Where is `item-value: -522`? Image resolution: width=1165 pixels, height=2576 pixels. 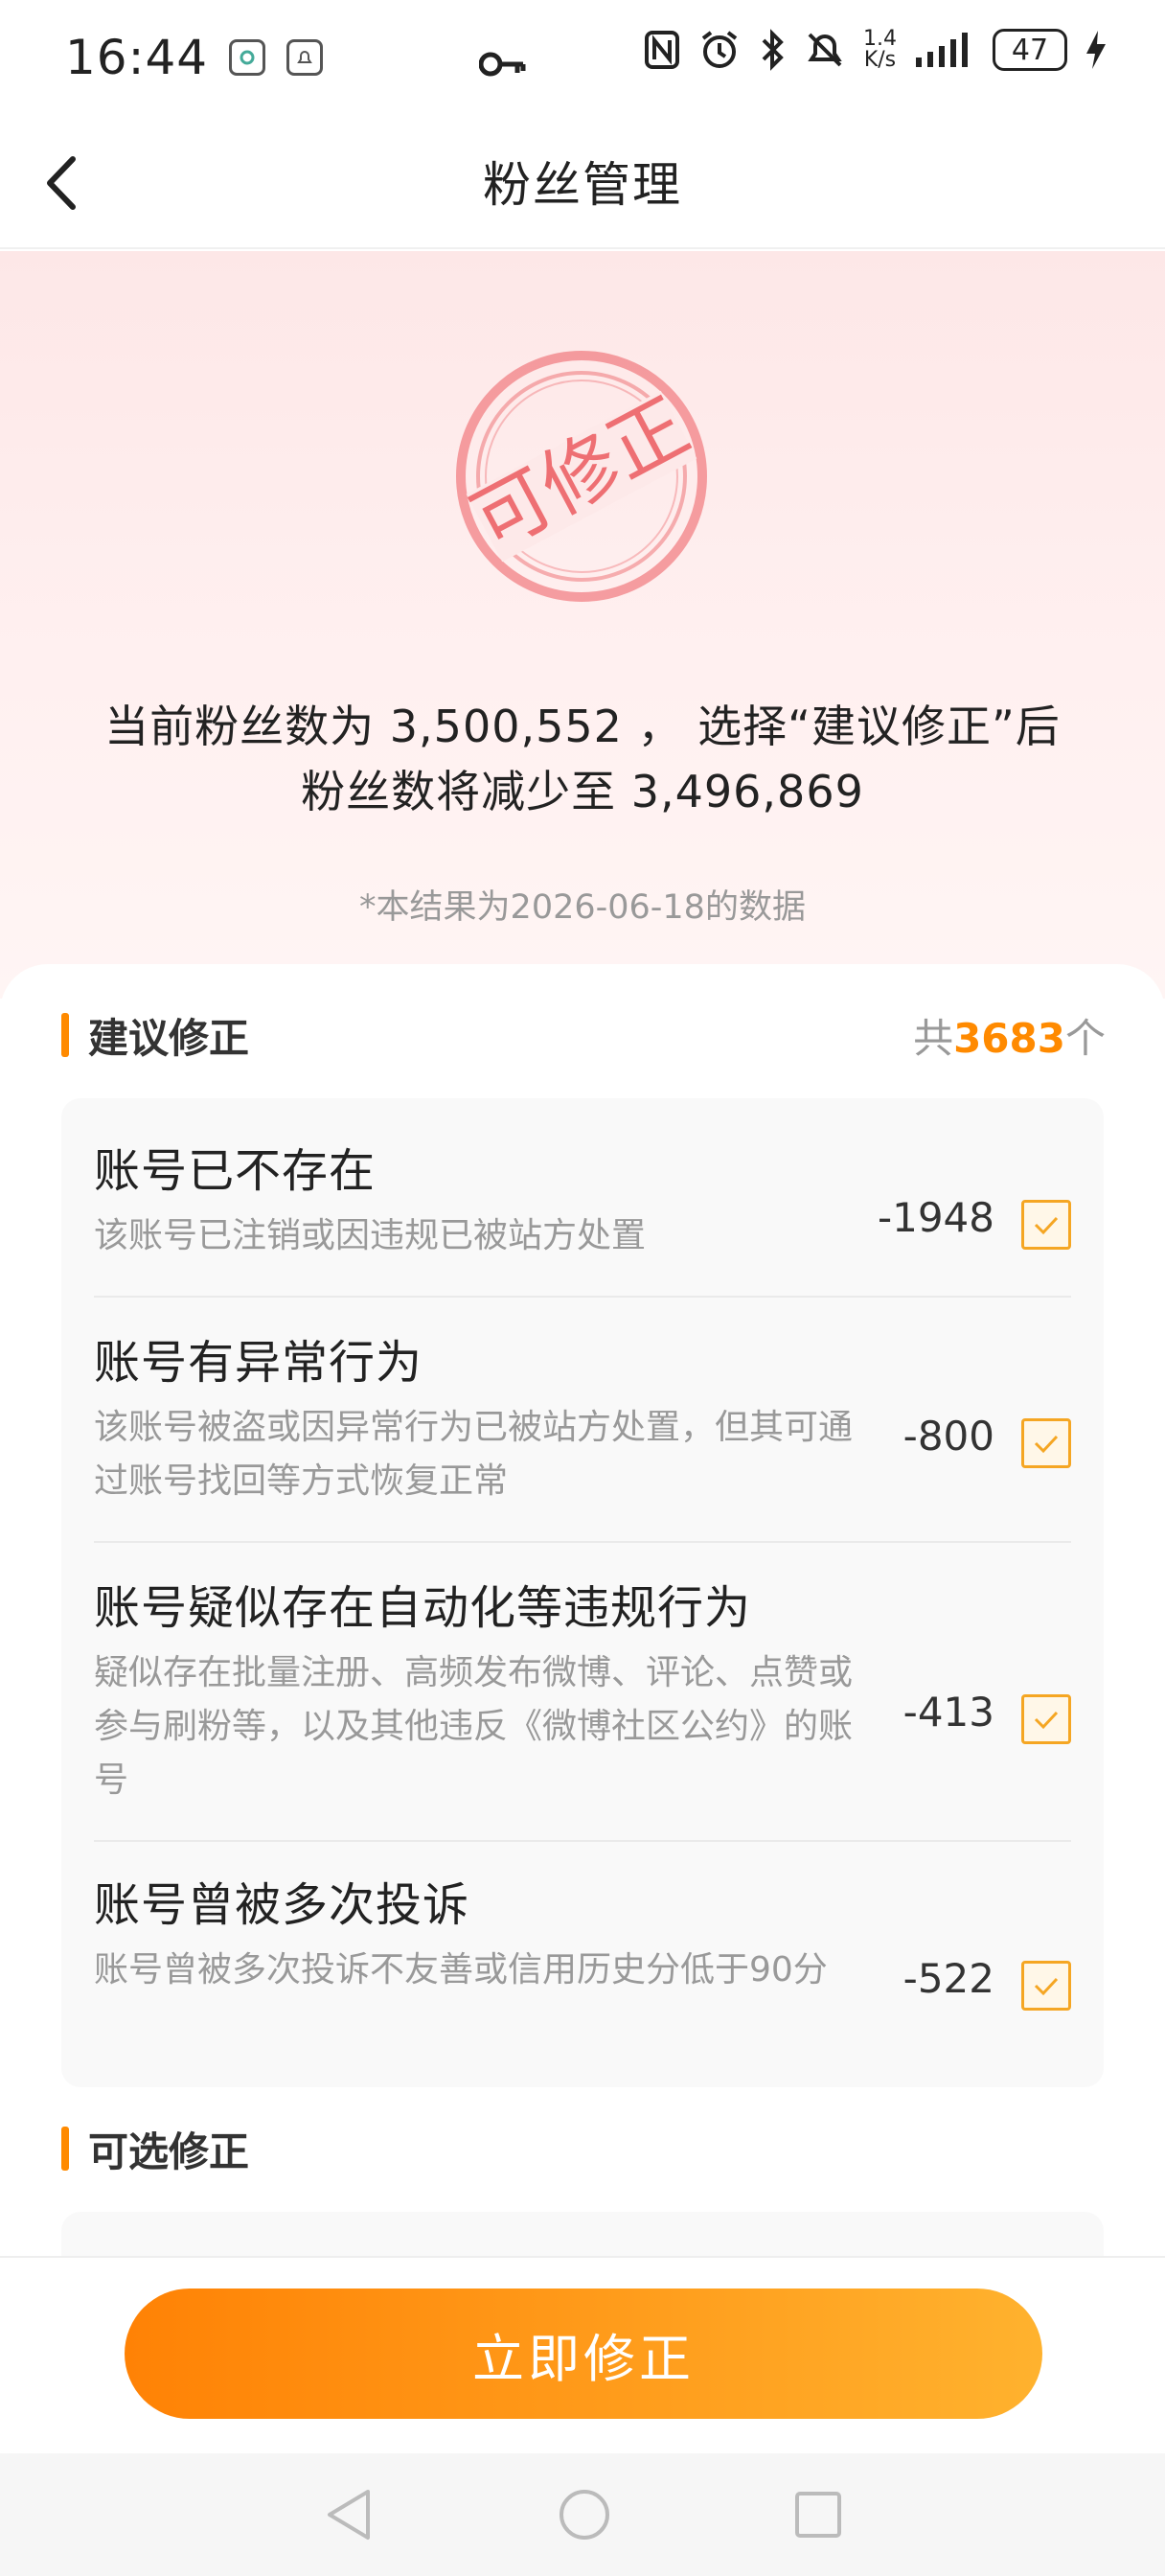 item-value: -522 is located at coordinates (948, 1978).